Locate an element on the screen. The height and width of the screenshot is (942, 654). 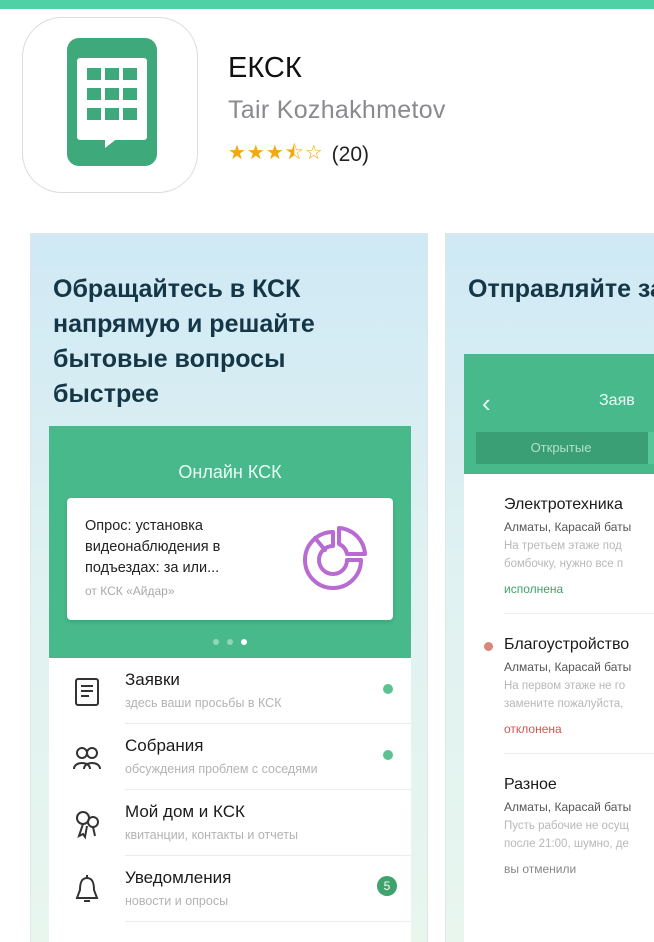
top-accent-bar is located at coordinates (327, 4).